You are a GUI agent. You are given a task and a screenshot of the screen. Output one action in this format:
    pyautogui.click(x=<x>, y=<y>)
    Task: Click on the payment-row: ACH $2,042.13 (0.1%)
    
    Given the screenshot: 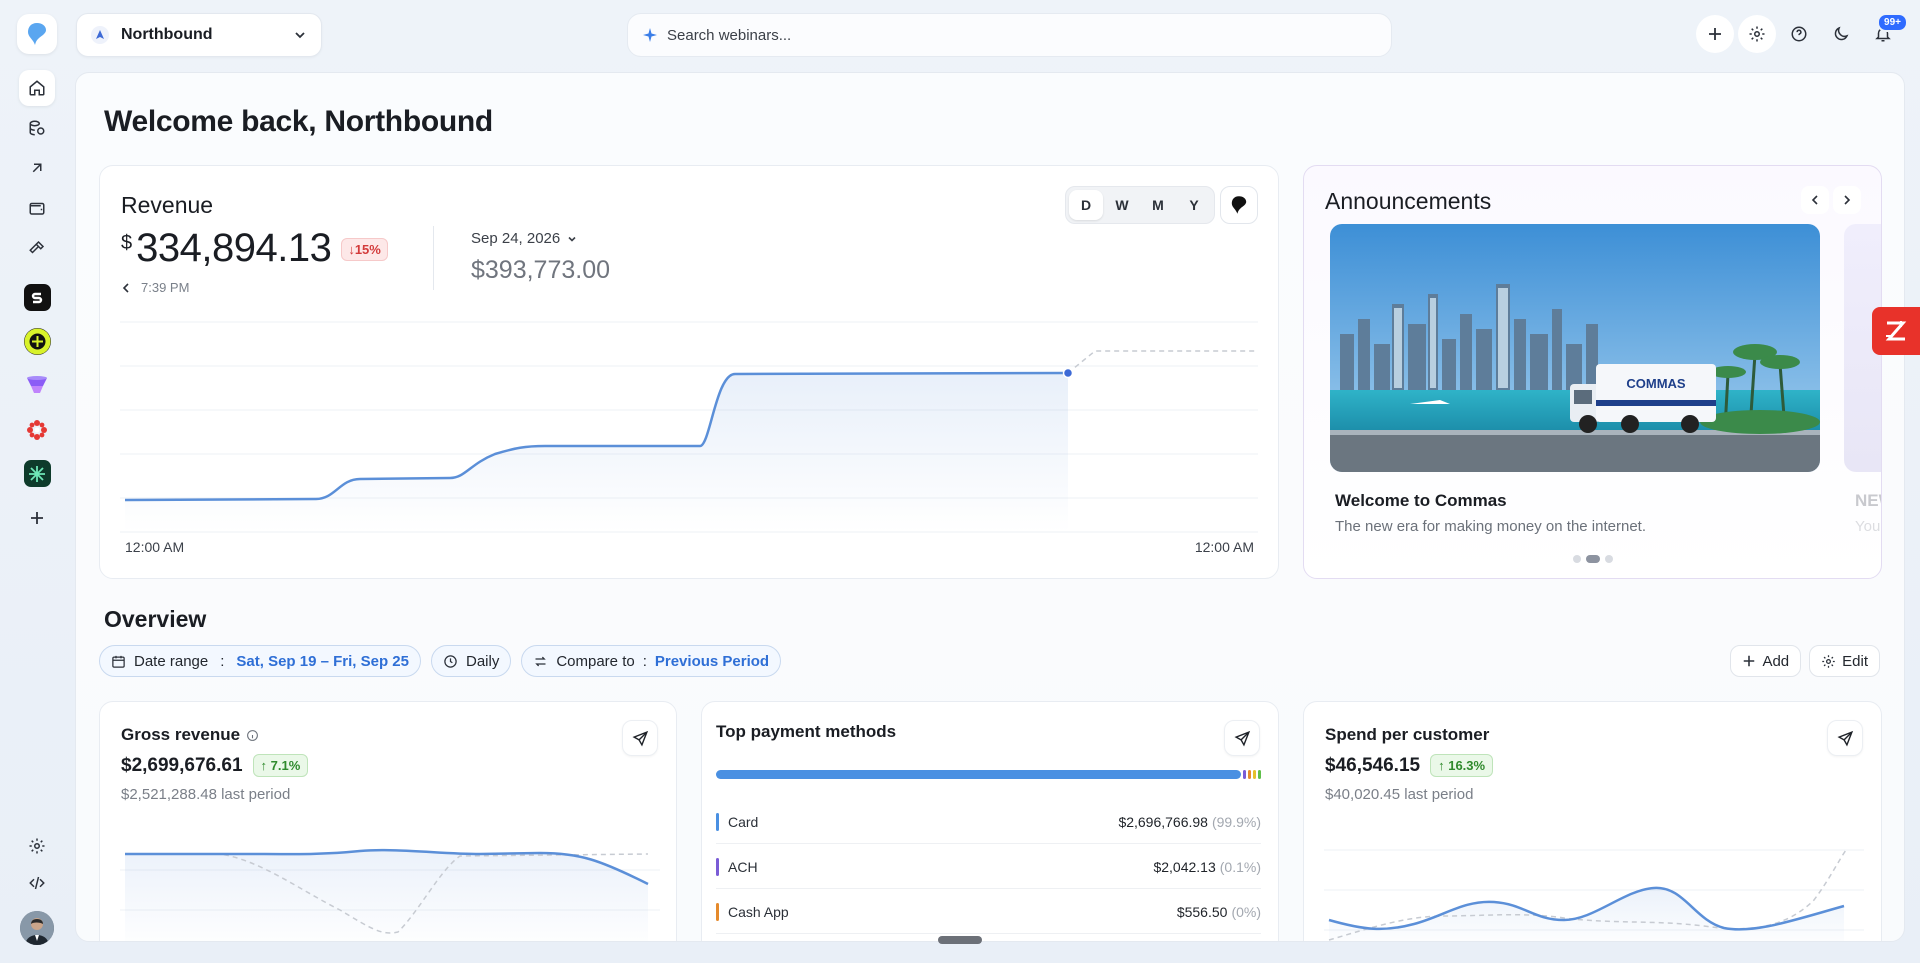 What is the action you would take?
    pyautogui.click(x=988, y=867)
    